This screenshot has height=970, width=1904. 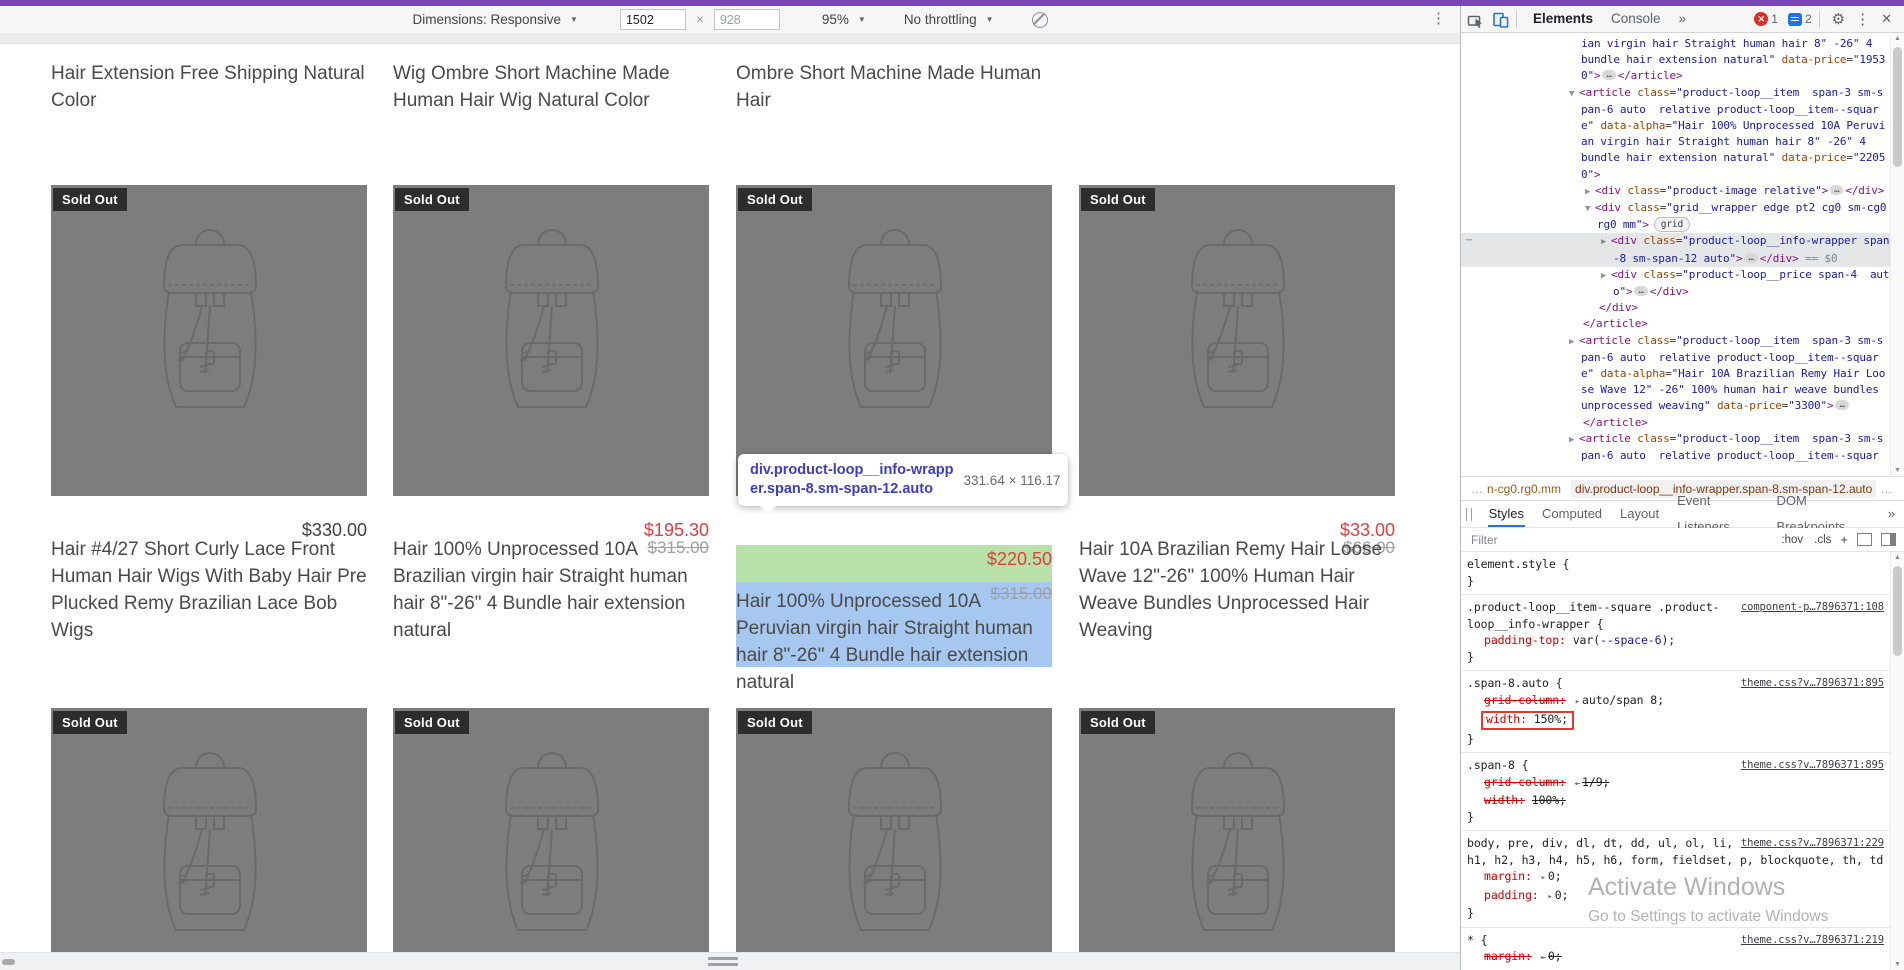 I want to click on toggle-hov: :hov, so click(x=1792, y=540).